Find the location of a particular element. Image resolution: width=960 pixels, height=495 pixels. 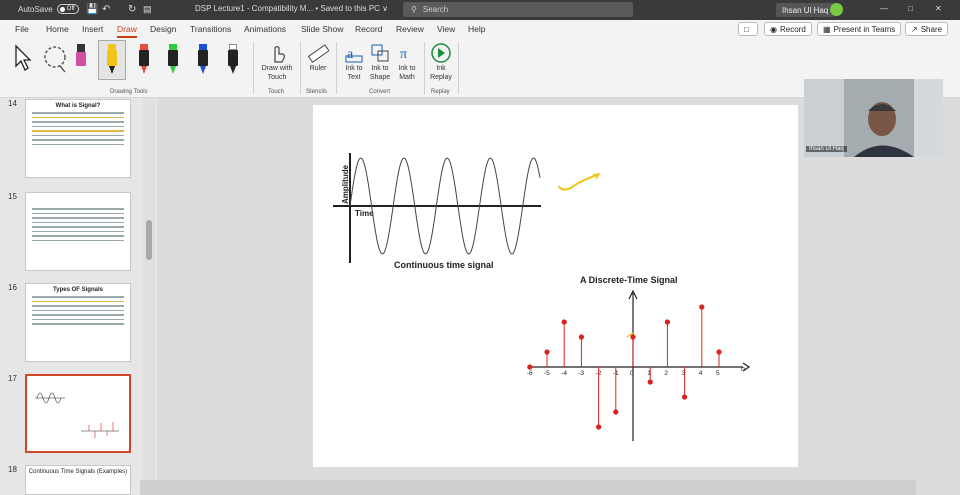

select-cursor-icon is located at coordinates (22, 58).